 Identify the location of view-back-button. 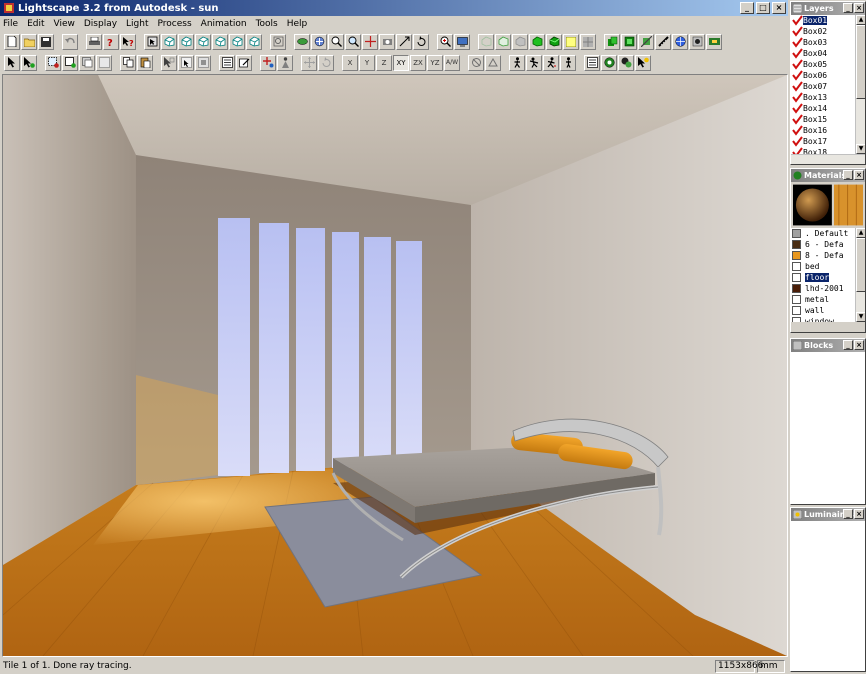
(186, 41).